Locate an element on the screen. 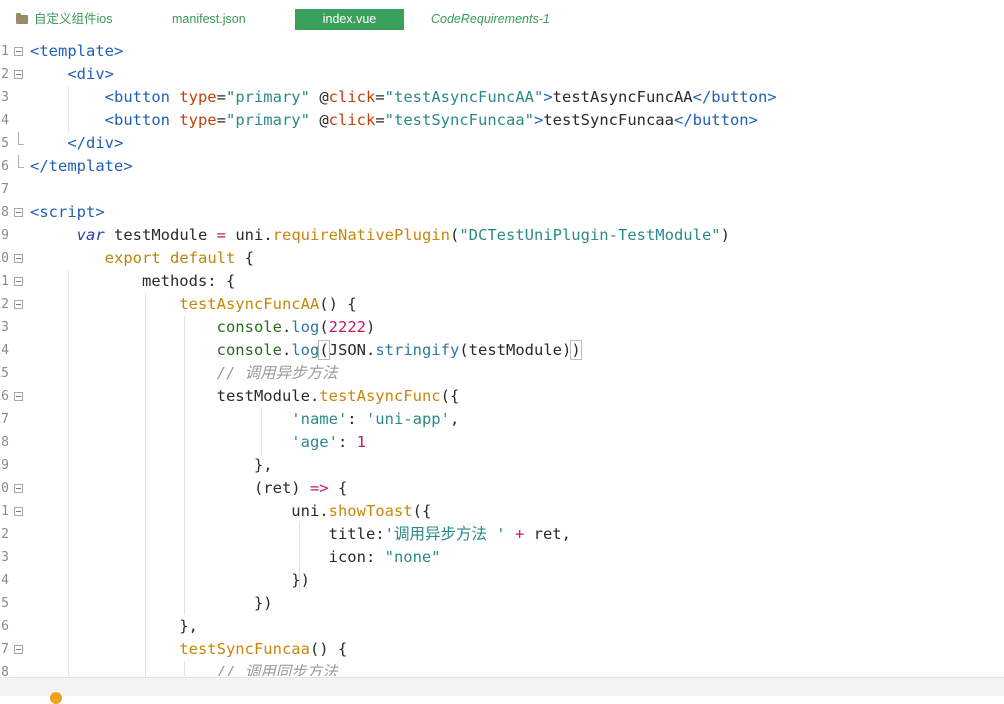 The height and width of the screenshot is (704, 1004). code-line: 27 testSyncFuncaa() { is located at coordinates (502, 649).